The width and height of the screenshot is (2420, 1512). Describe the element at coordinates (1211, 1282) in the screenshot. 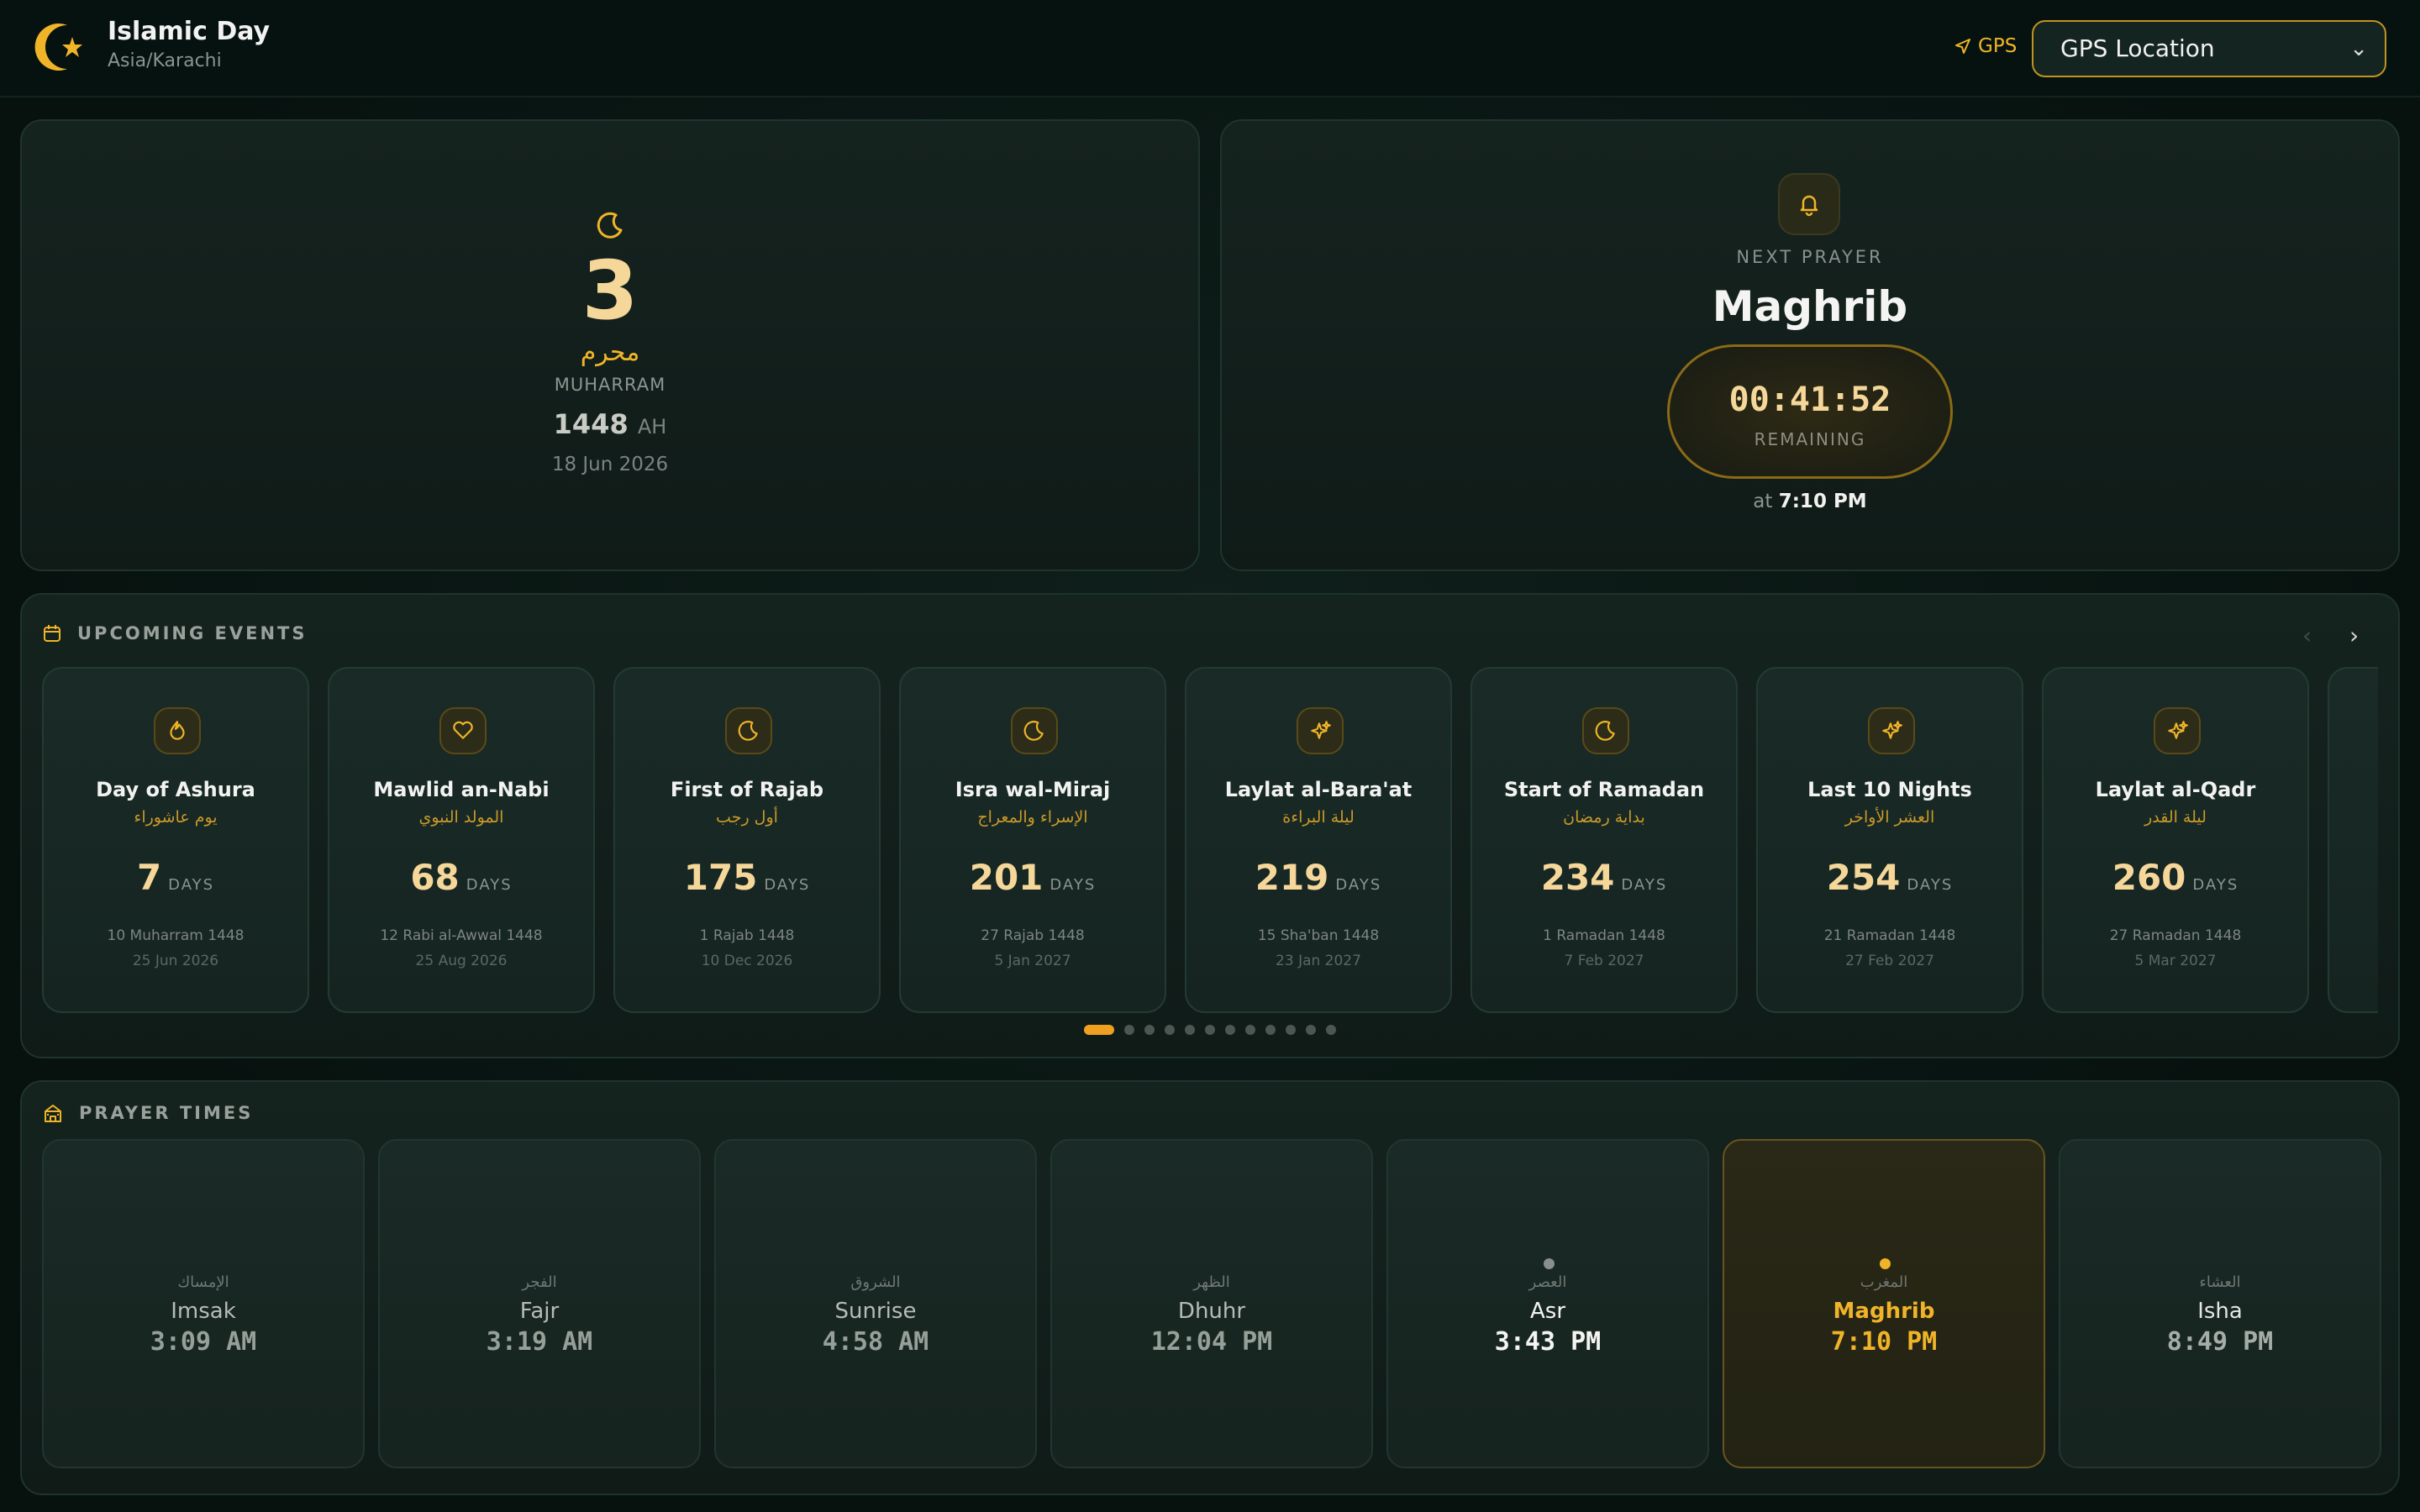

I see `prayer-name-arabic: الظهر` at that location.